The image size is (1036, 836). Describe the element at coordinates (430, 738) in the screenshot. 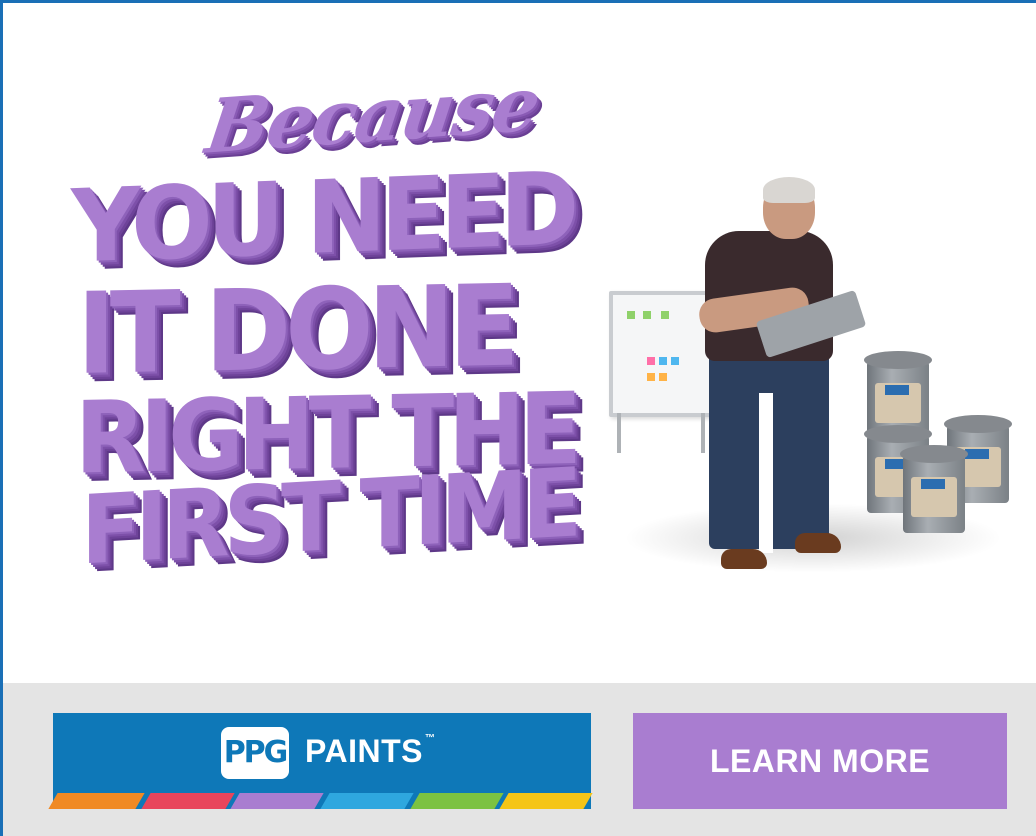

I see `trademark-symbol: ™` at that location.